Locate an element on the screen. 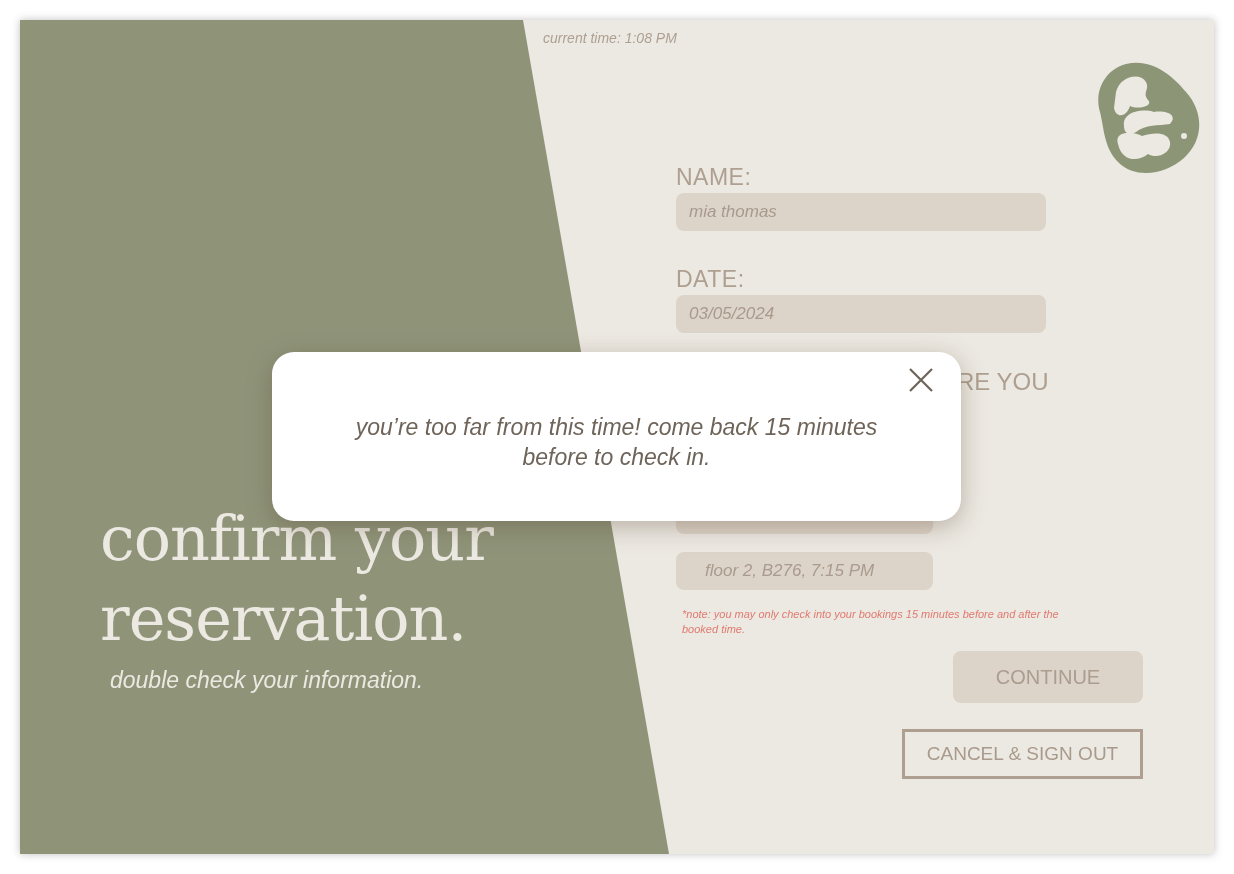 Image resolution: width=1234 pixels, height=874 pixels. input-field: mia thomas is located at coordinates (861, 212).